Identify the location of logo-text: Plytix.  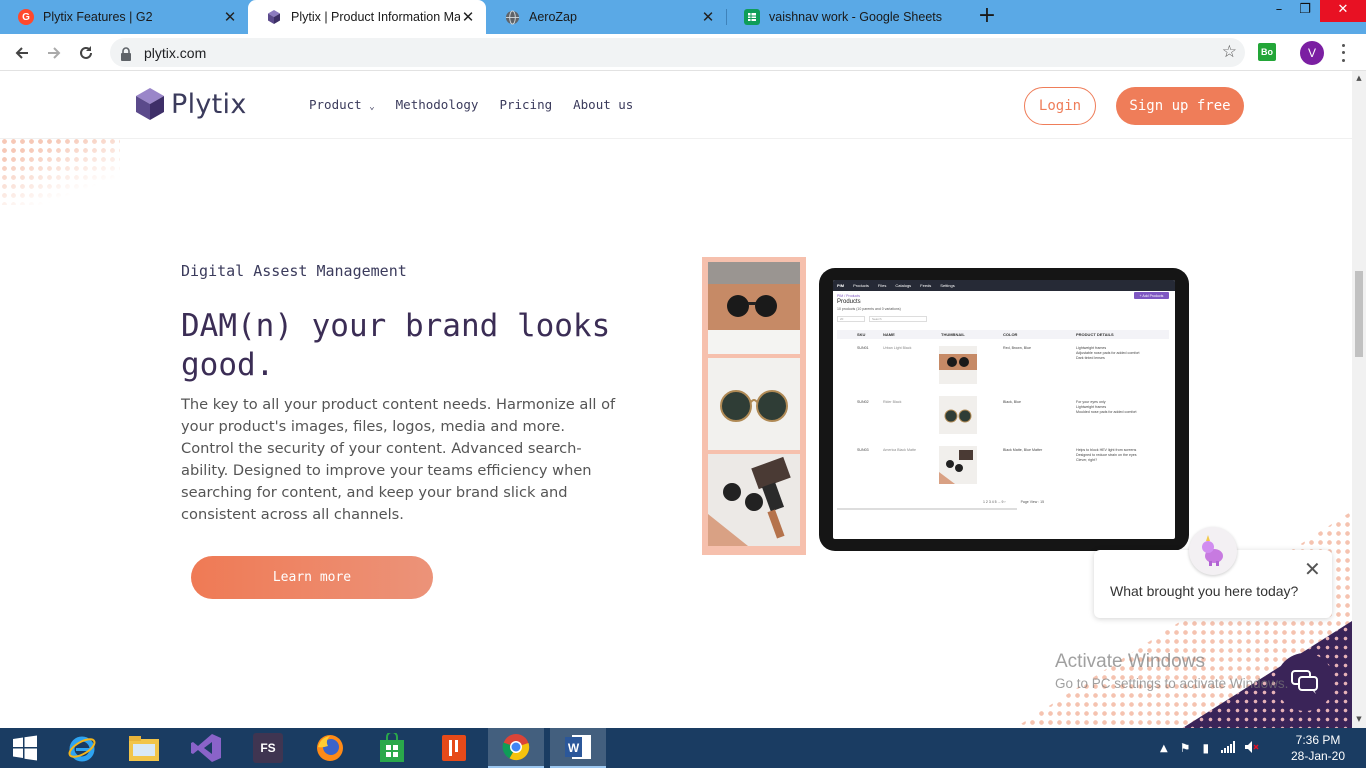
(209, 104).